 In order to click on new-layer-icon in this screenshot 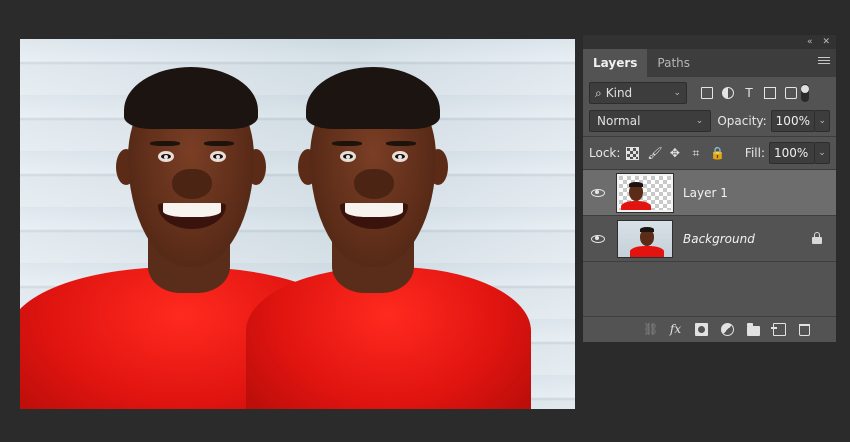, I will do `click(778, 329)`.